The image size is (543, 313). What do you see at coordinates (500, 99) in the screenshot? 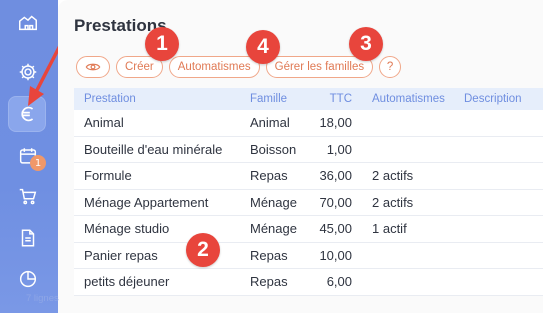
I see `column-header-description: Description` at bounding box center [500, 99].